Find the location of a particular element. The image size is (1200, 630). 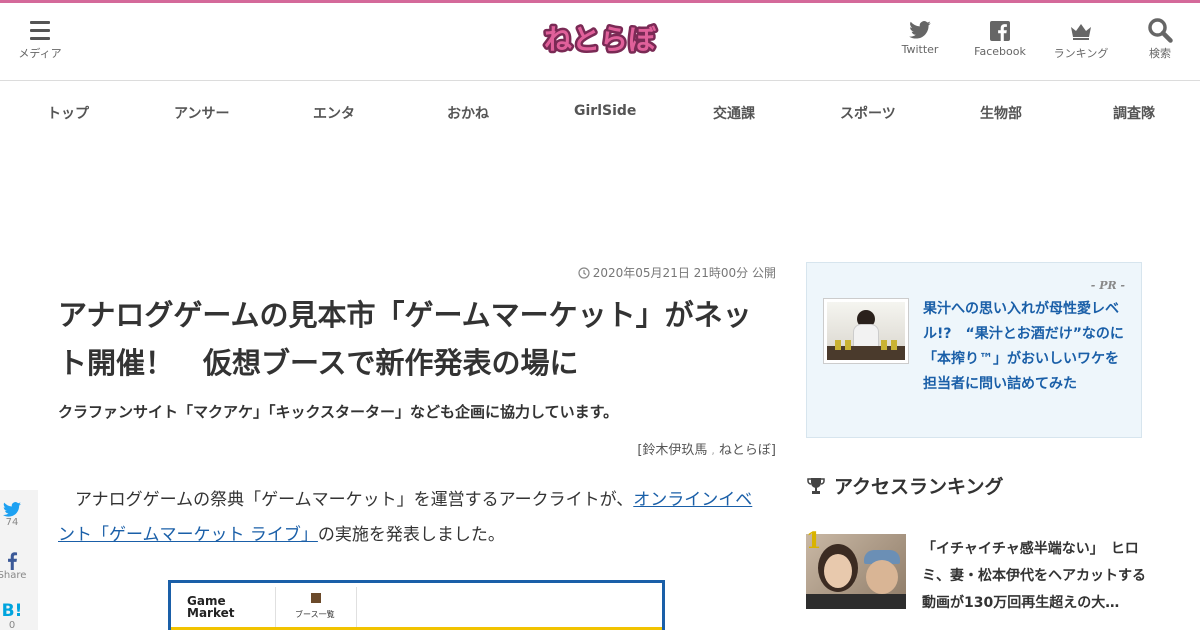

site-header: メディア ねとらぼ ねとらぼ Twitter Facebook ランキング 検索 is located at coordinates (600, 42).